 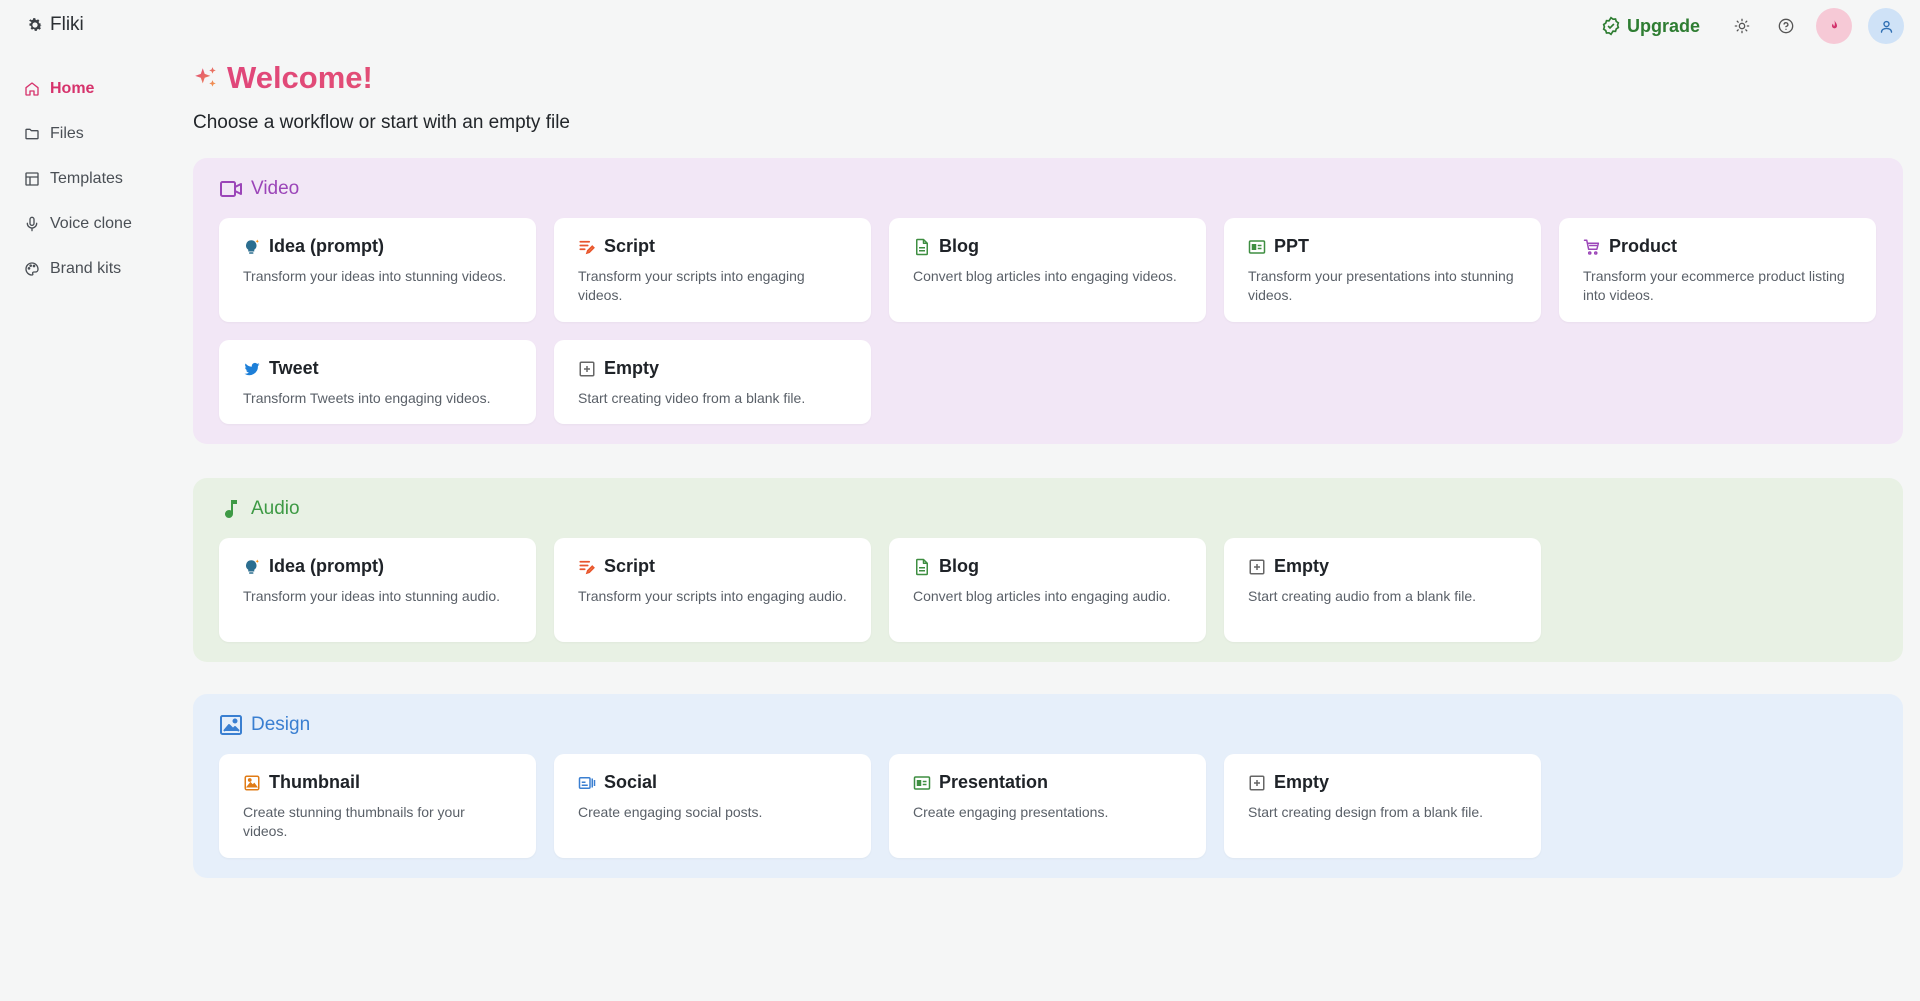 What do you see at coordinates (1011, 812) in the screenshot?
I see `card-description: Create engaging presentations.` at bounding box center [1011, 812].